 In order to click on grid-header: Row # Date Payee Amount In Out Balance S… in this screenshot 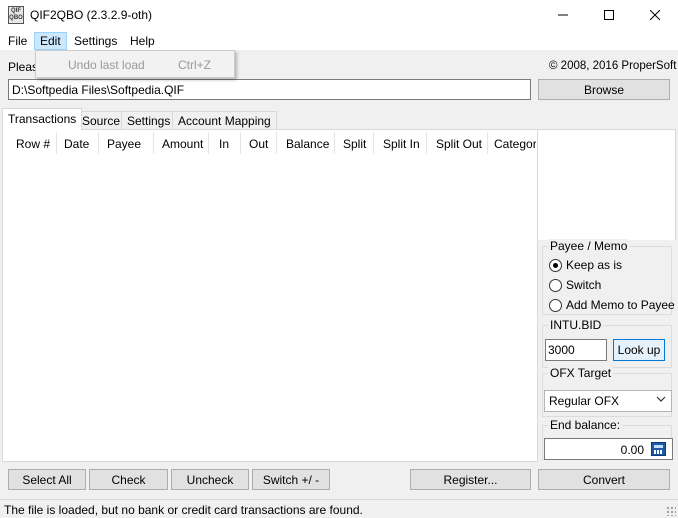, I will do `click(270, 144)`.